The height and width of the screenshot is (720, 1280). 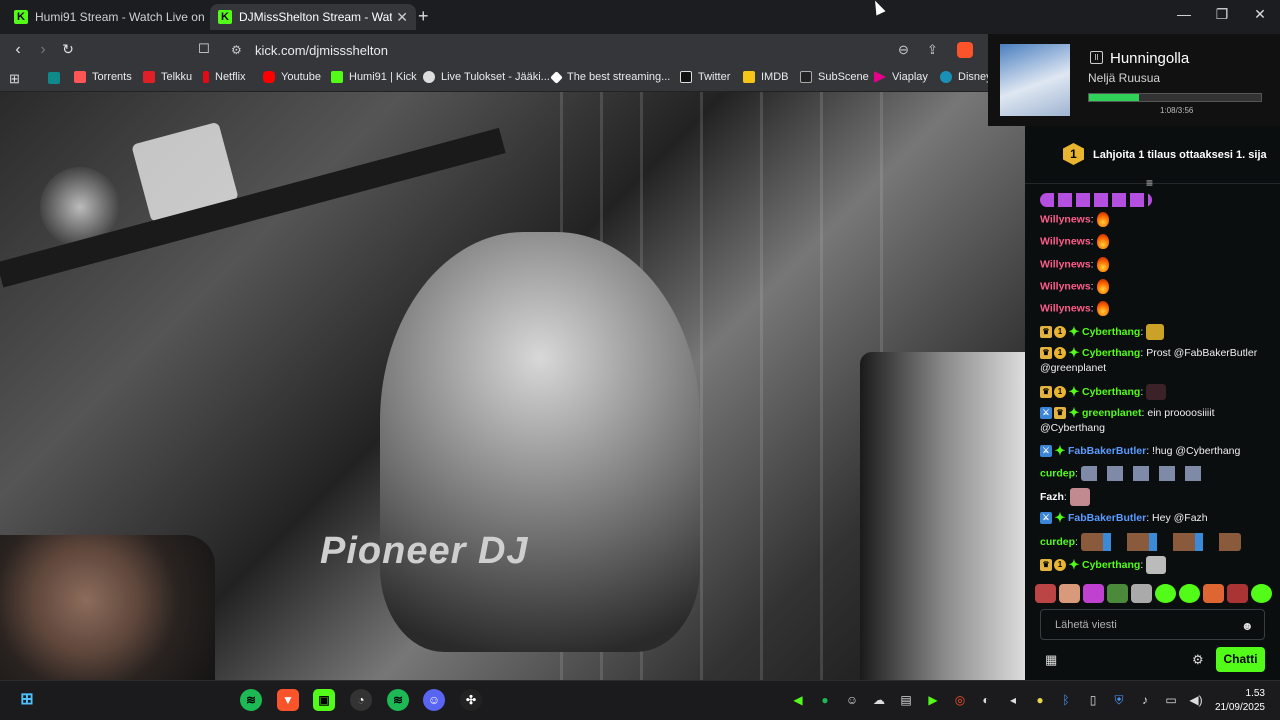 I want to click on tray-icon: ◀, so click(x=798, y=700).